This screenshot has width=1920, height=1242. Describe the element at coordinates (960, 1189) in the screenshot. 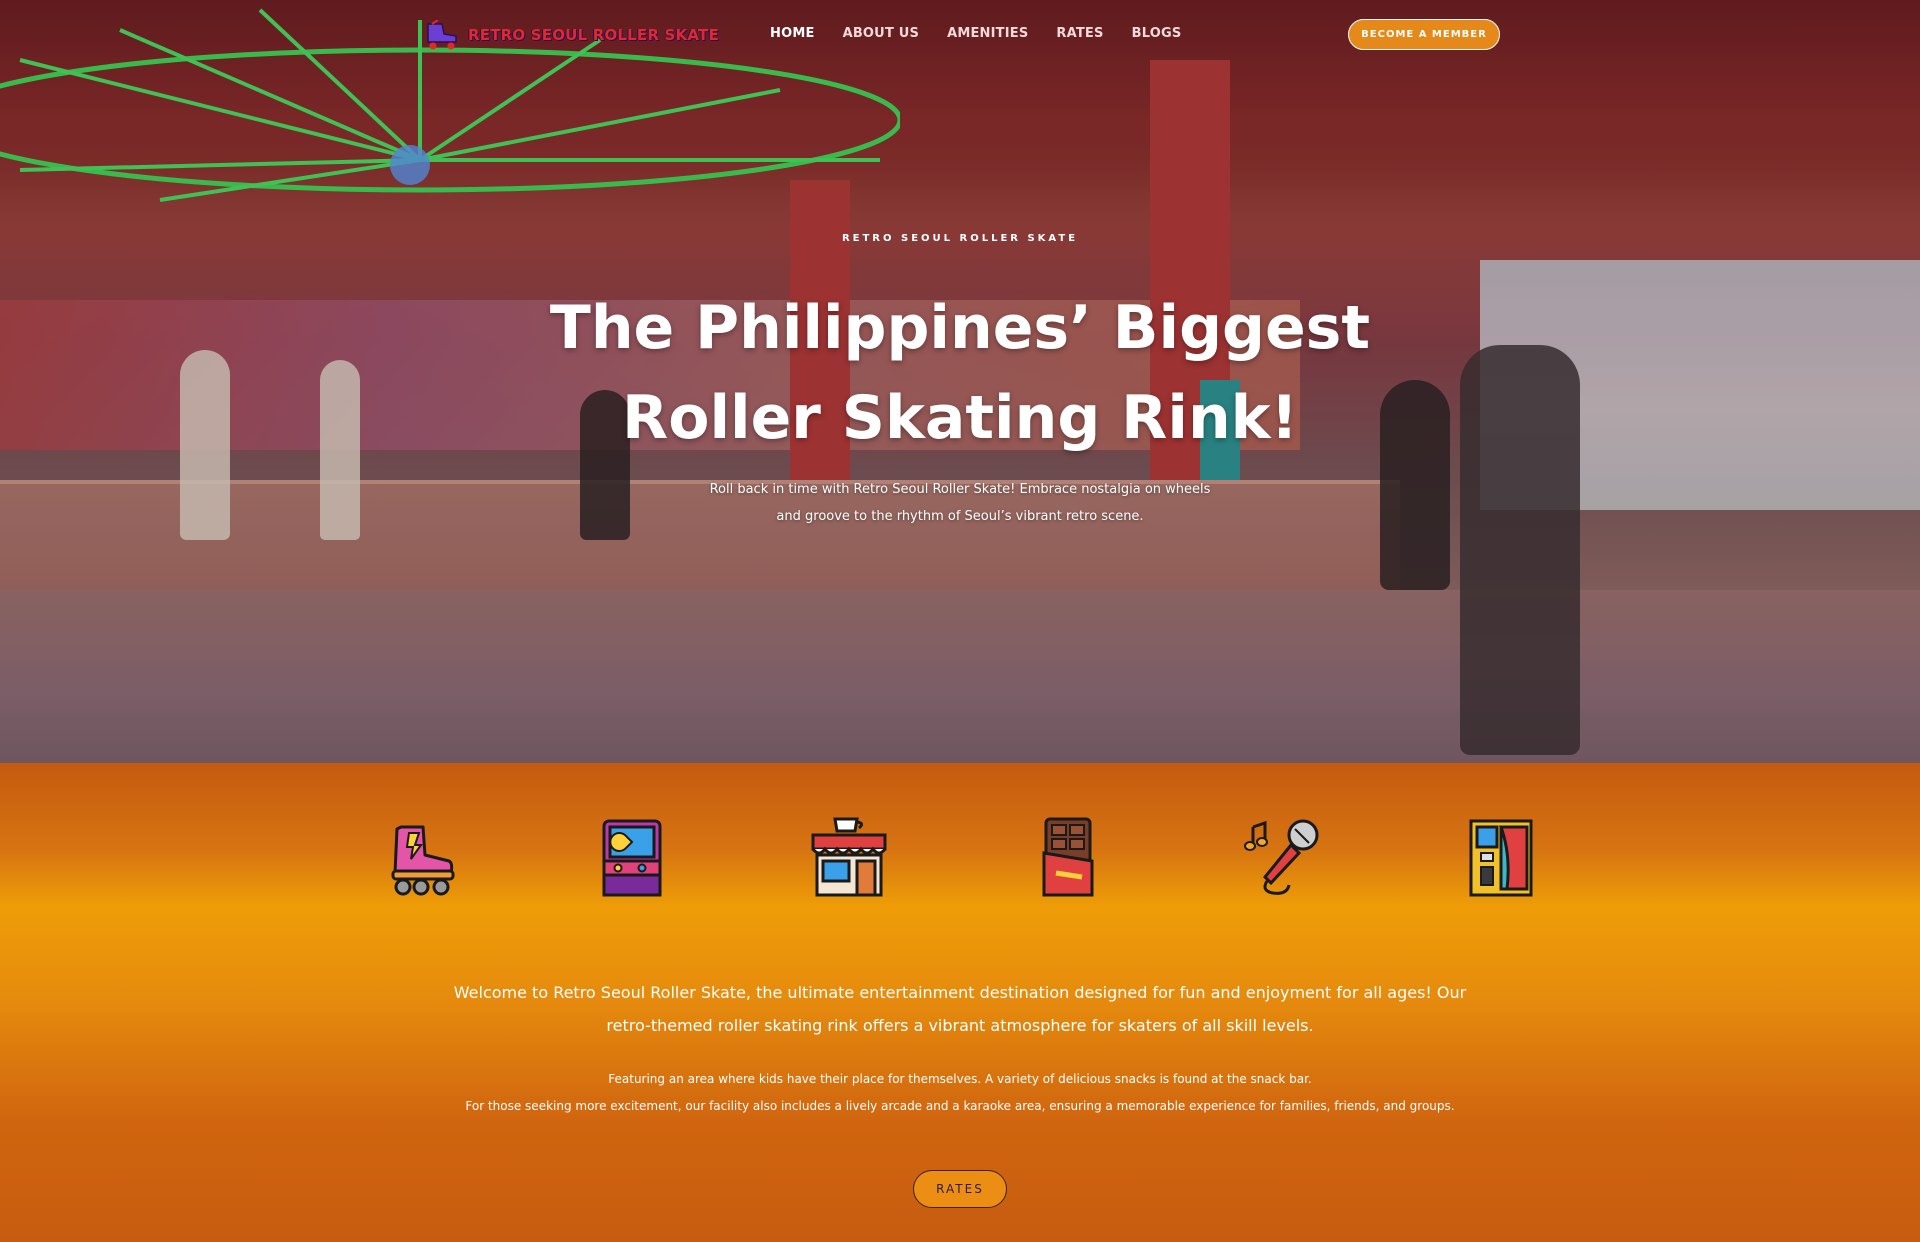

I see `rates-button: RATES` at that location.